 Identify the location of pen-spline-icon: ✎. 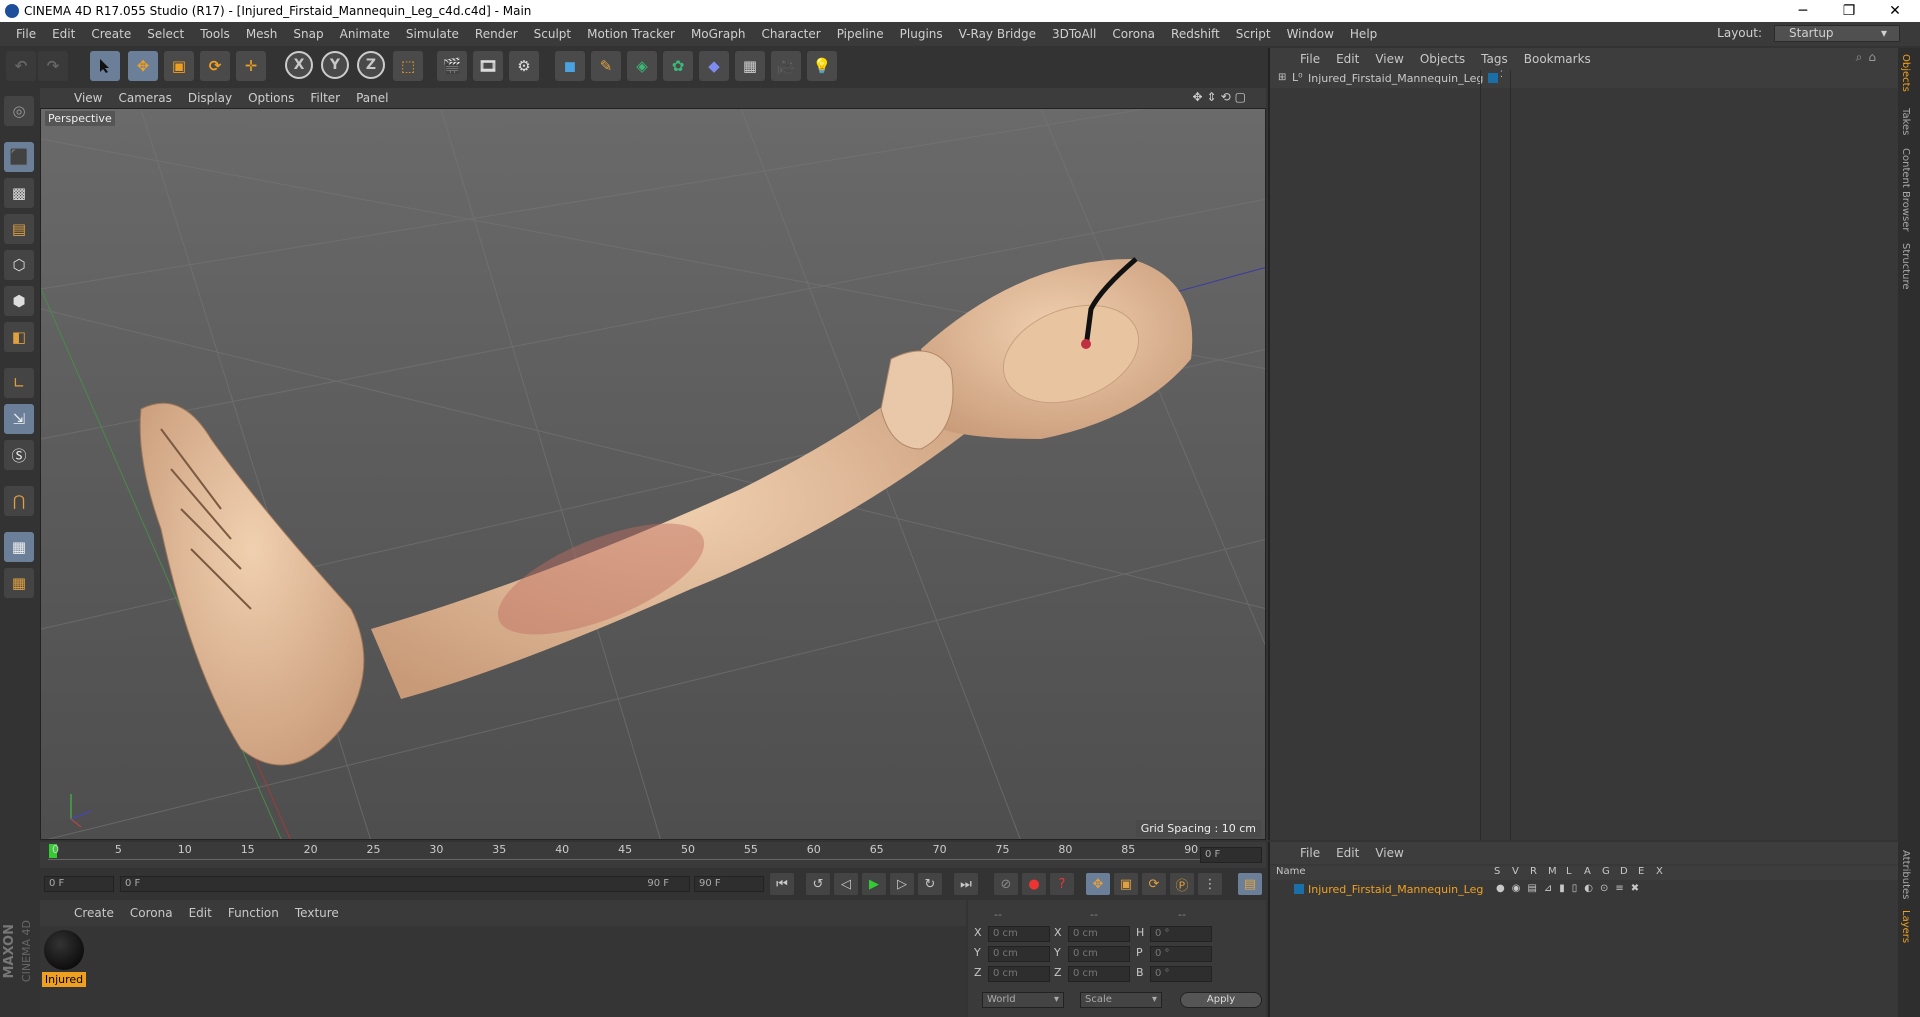
(606, 66).